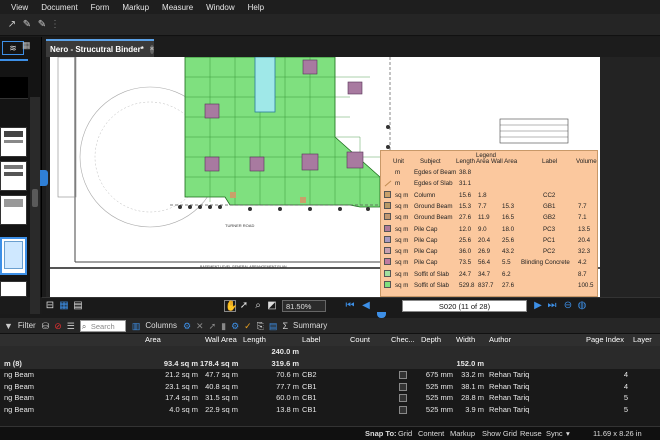 The height and width of the screenshot is (440, 660). What do you see at coordinates (14, 88) in the screenshot?
I see `thumbnail-blank` at bounding box center [14, 88].